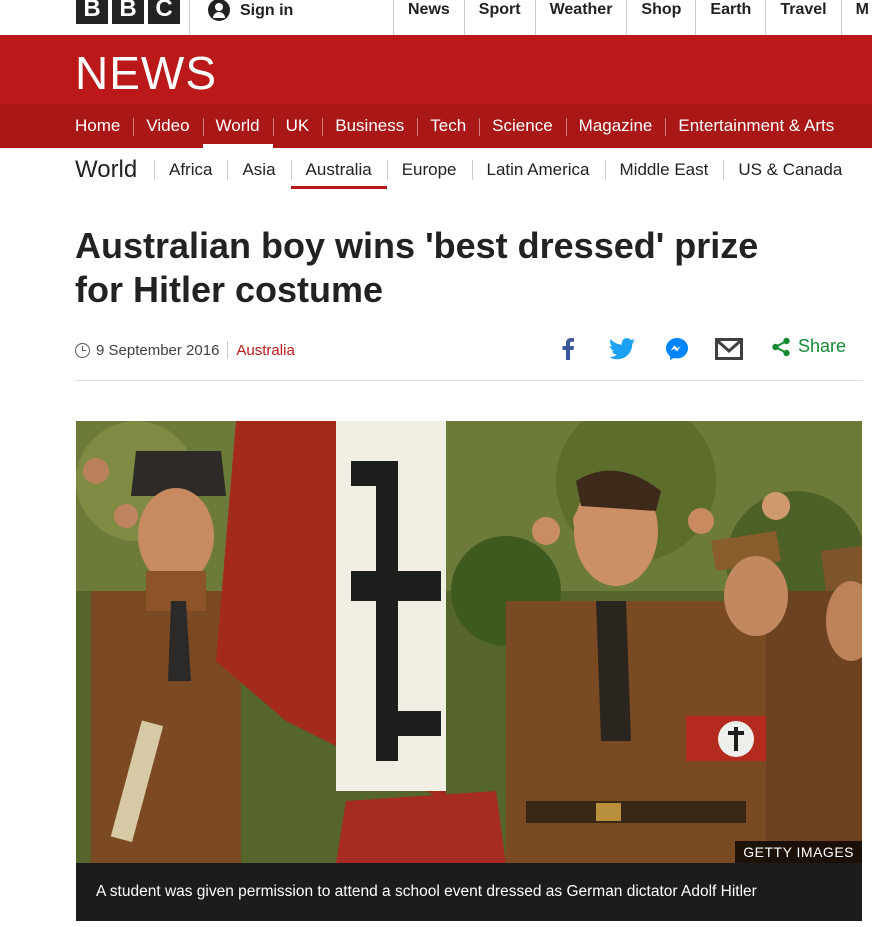  What do you see at coordinates (237, 126) in the screenshot?
I see `news-nav-world: World` at bounding box center [237, 126].